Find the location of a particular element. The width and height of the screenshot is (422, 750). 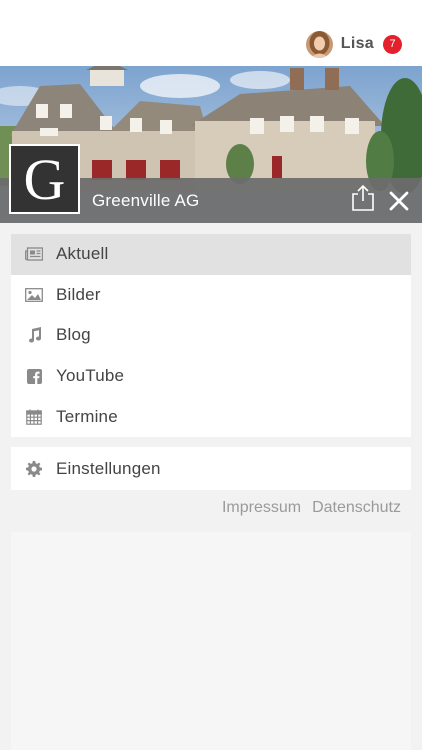

menu-item-bilder: Bilder is located at coordinates (211, 295).